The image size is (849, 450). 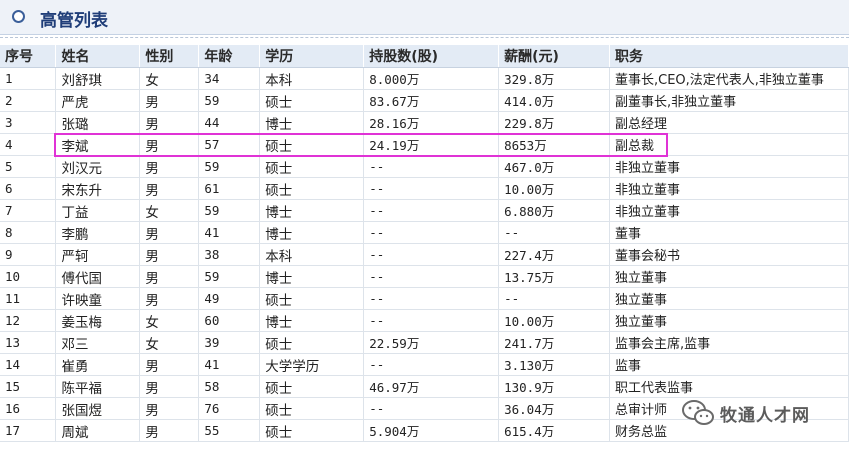 What do you see at coordinates (98, 232) in the screenshot?
I see `cell-name: 李鹏` at bounding box center [98, 232].